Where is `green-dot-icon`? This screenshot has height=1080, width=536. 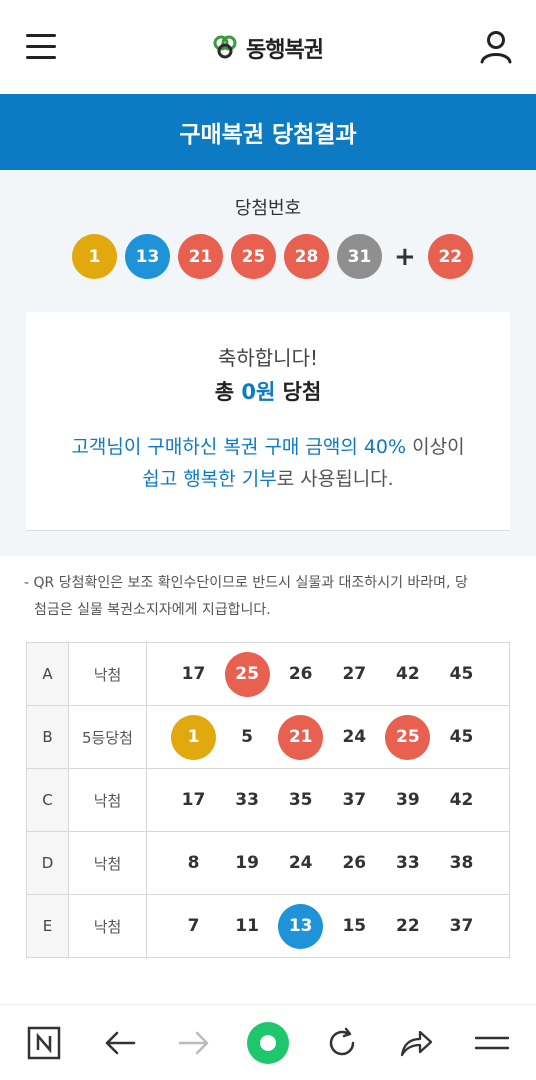 green-dot-icon is located at coordinates (268, 1043).